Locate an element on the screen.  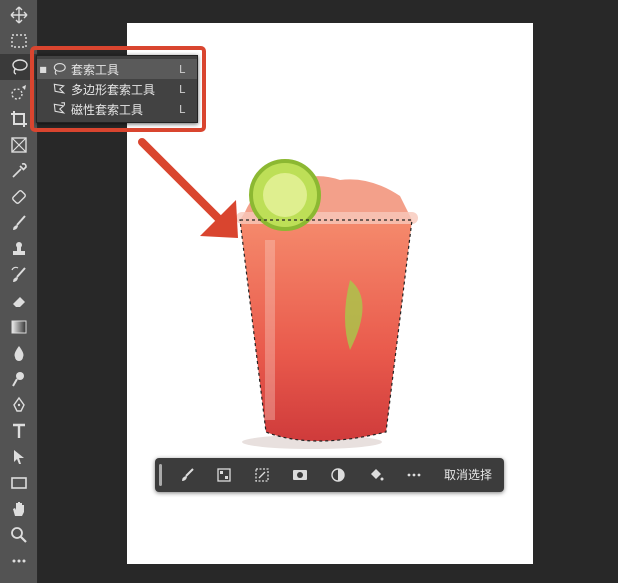
hand-icon is located at coordinates (18, 509).